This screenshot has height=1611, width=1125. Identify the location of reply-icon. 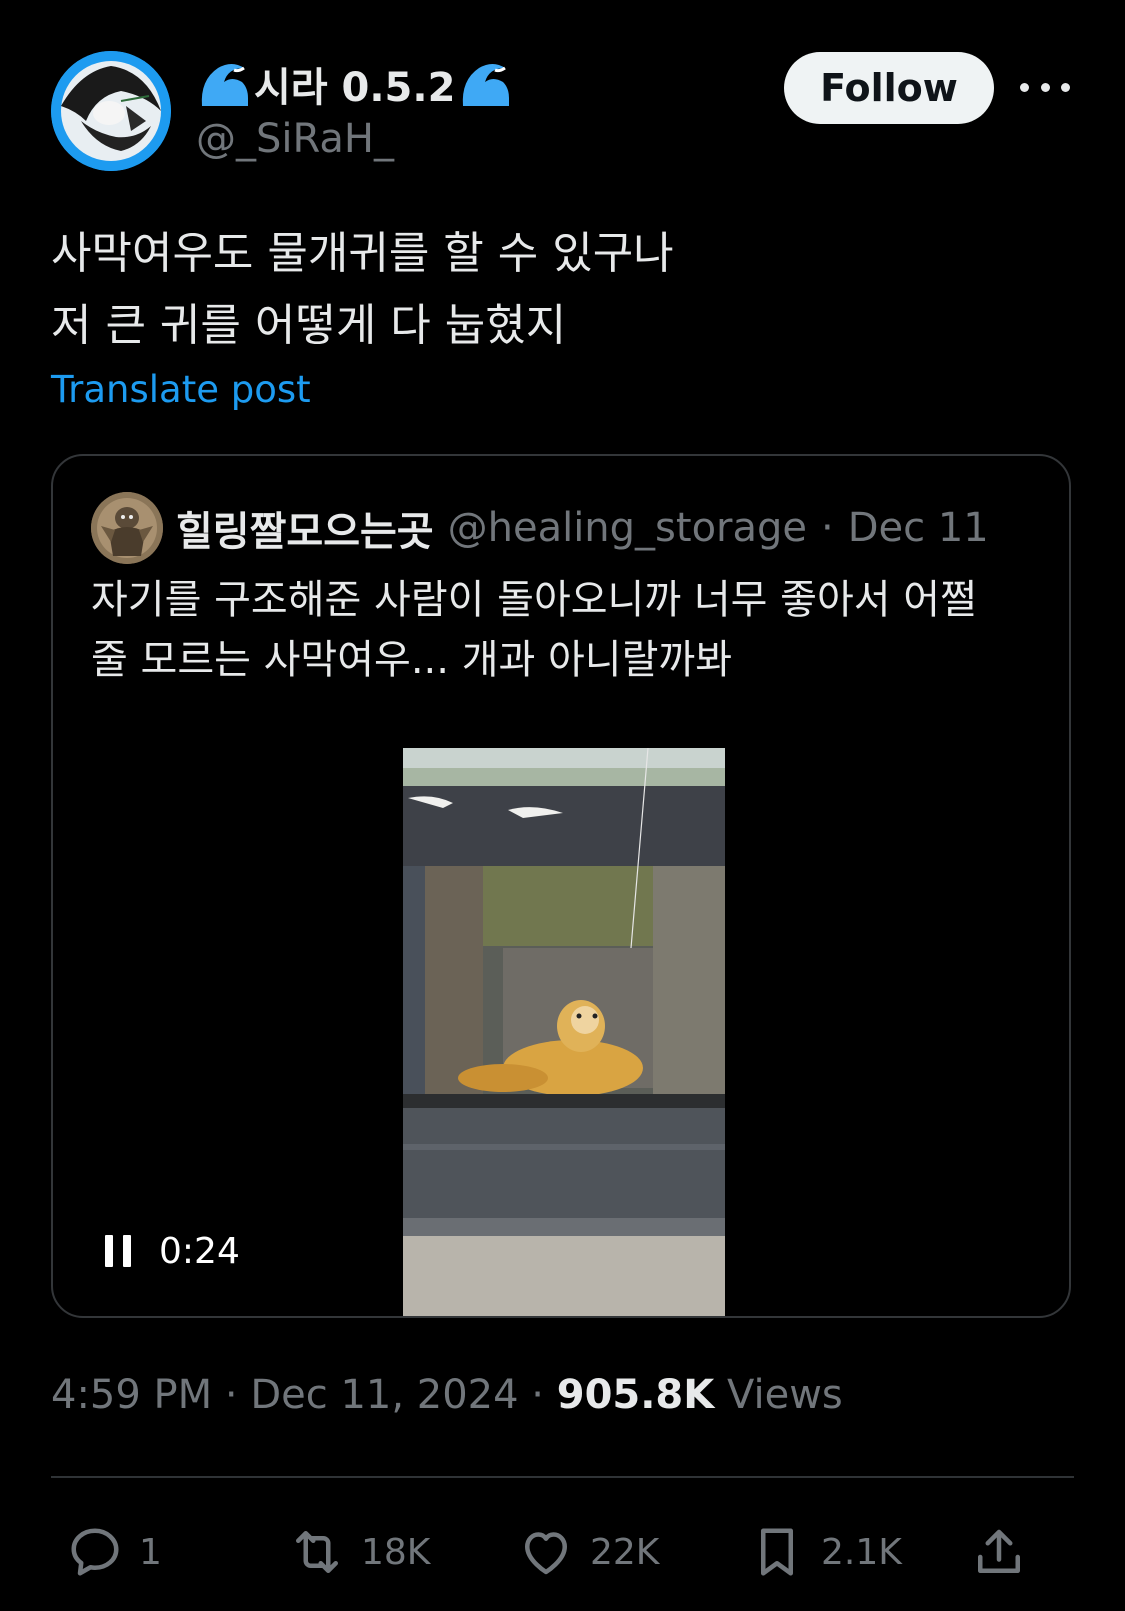
(95, 1552).